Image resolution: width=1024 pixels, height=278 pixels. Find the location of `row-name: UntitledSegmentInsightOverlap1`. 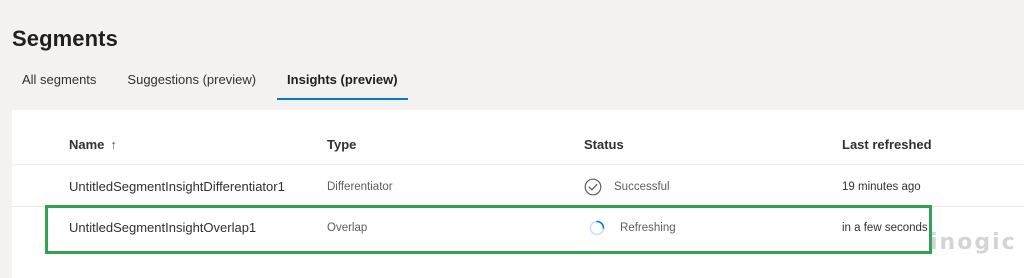

row-name: UntitledSegmentInsightOverlap1 is located at coordinates (162, 227).